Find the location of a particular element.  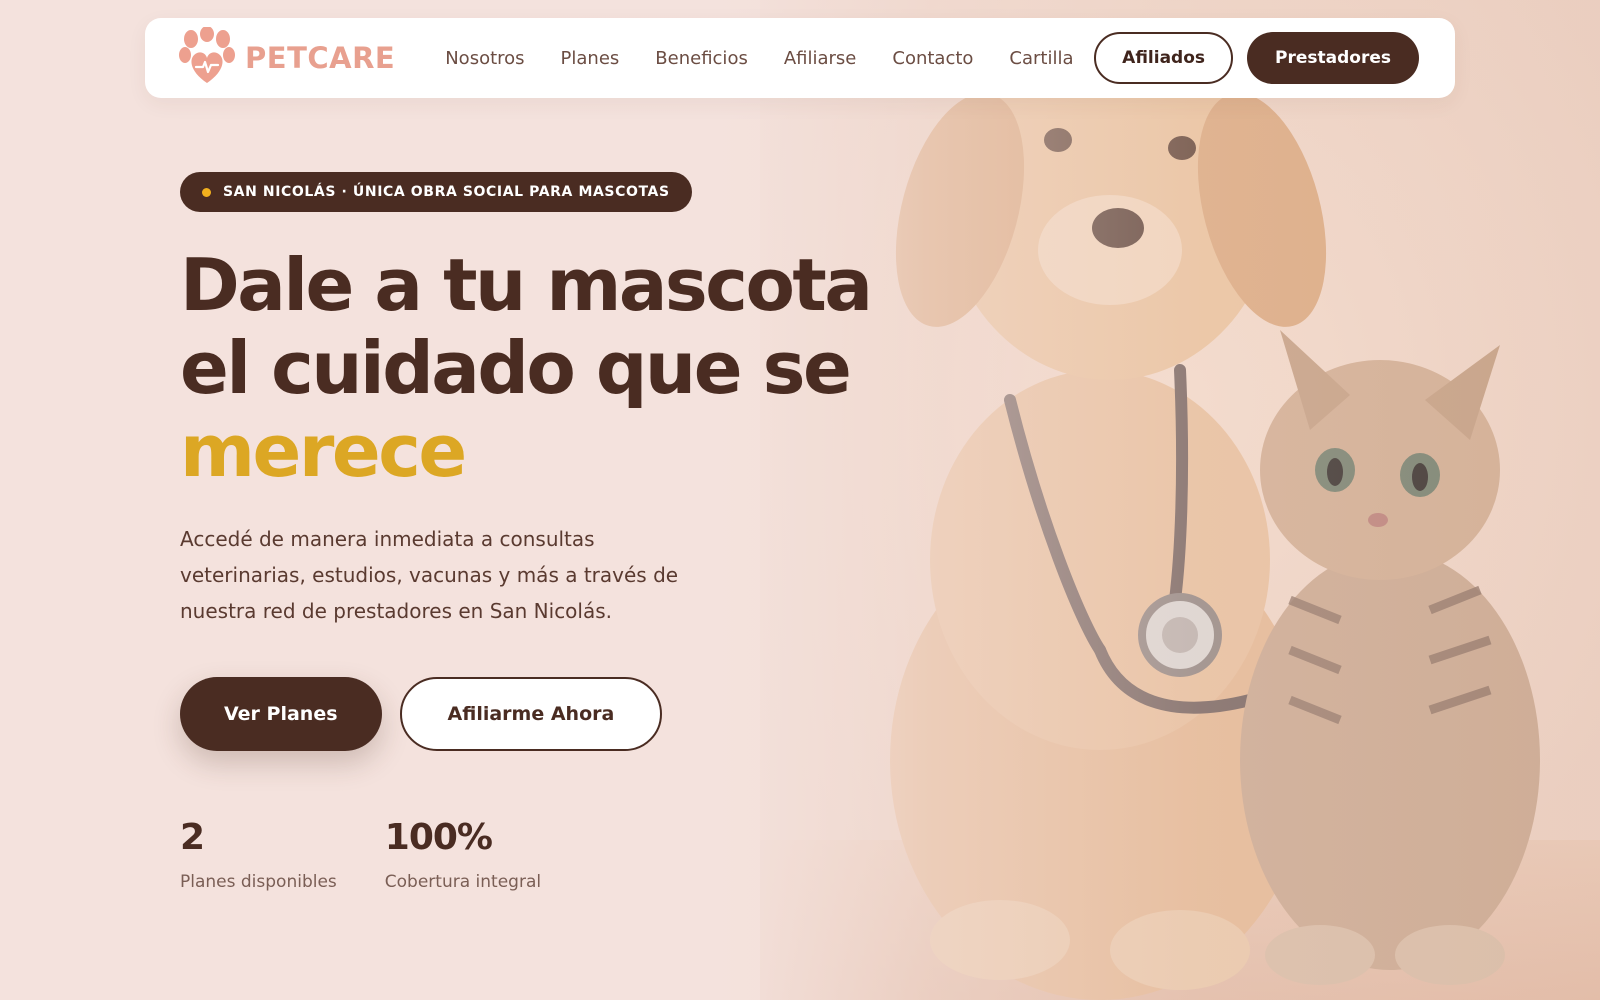

paw-heart-icon is located at coordinates (207, 57).